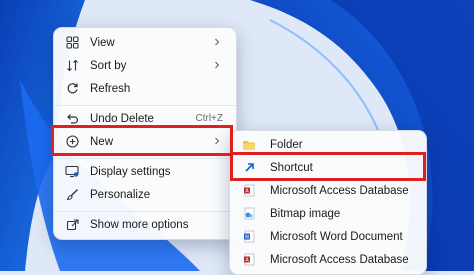 The image size is (474, 275). What do you see at coordinates (102, 141) in the screenshot?
I see `menu-item-label: New` at bounding box center [102, 141].